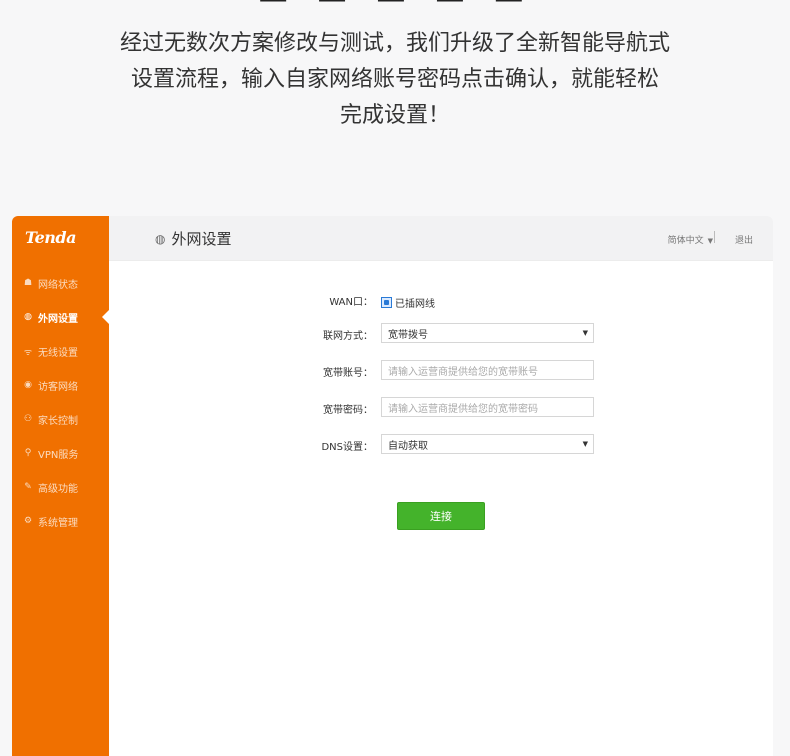 The image size is (790, 756). Describe the element at coordinates (241, 334) in the screenshot. I see `mode-row: 联网方式：` at that location.